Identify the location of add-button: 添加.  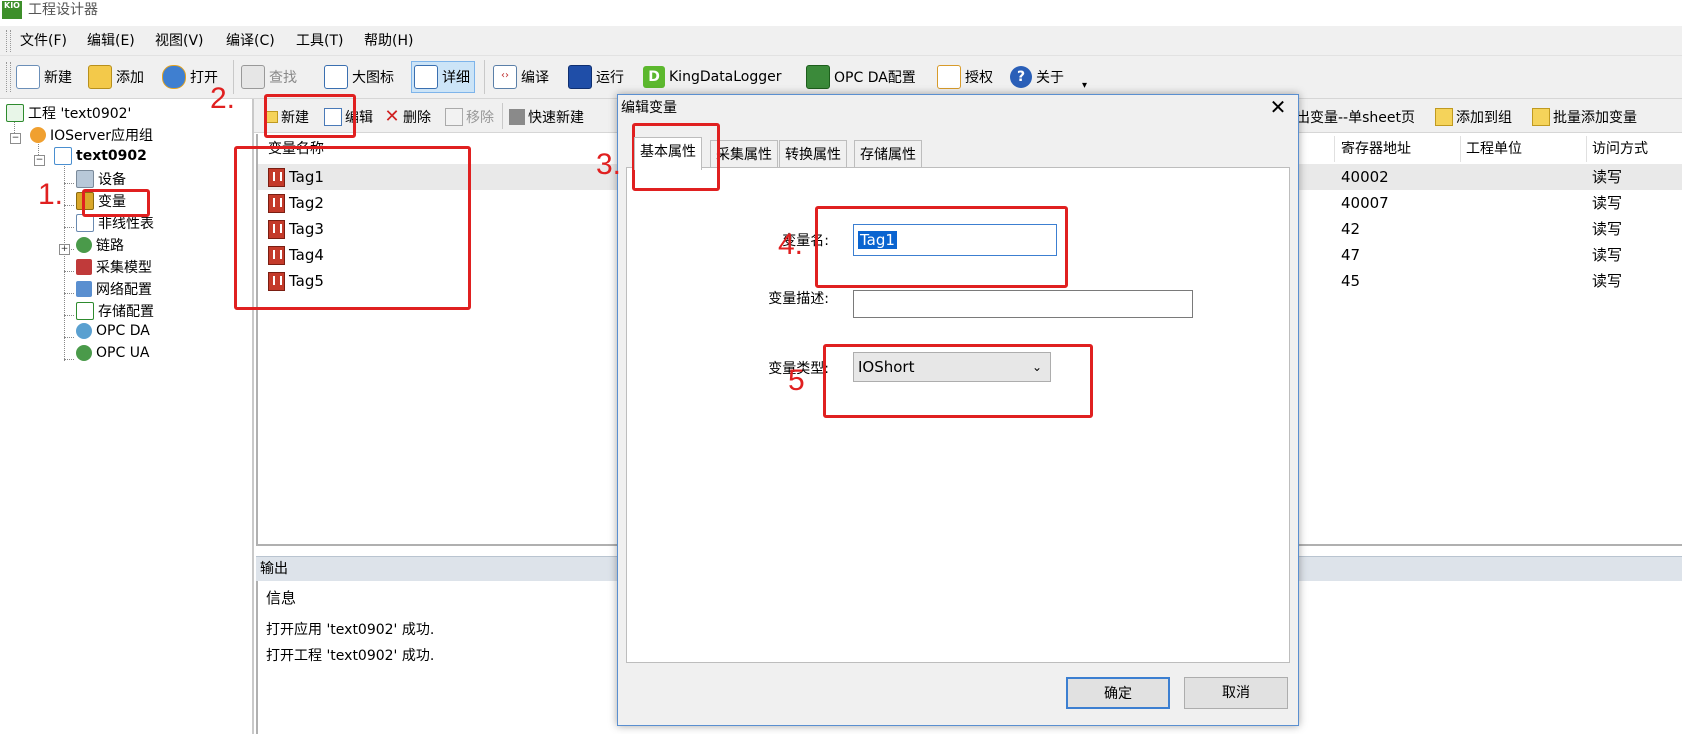
(116, 77).